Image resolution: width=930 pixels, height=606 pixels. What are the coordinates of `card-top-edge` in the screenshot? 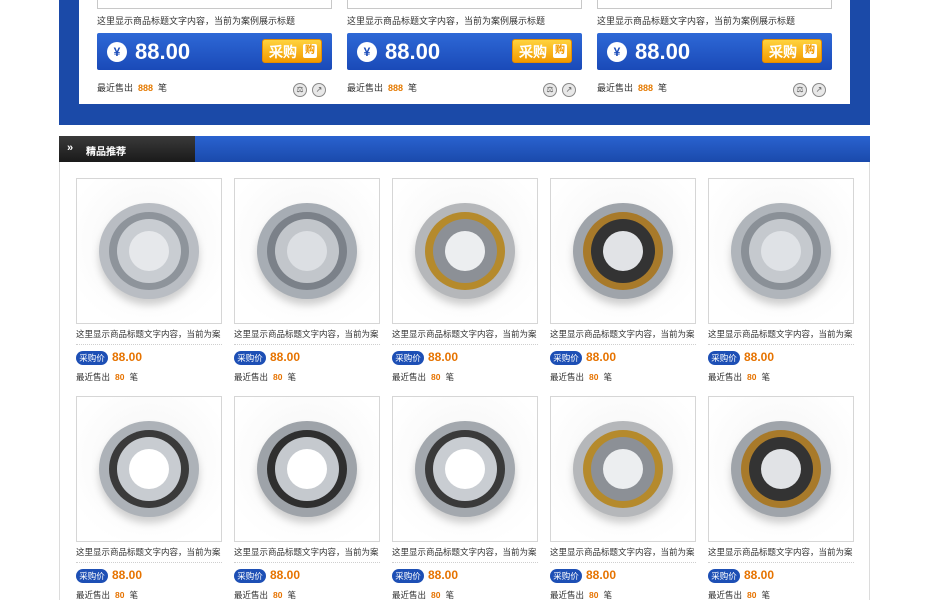 It's located at (464, 4).